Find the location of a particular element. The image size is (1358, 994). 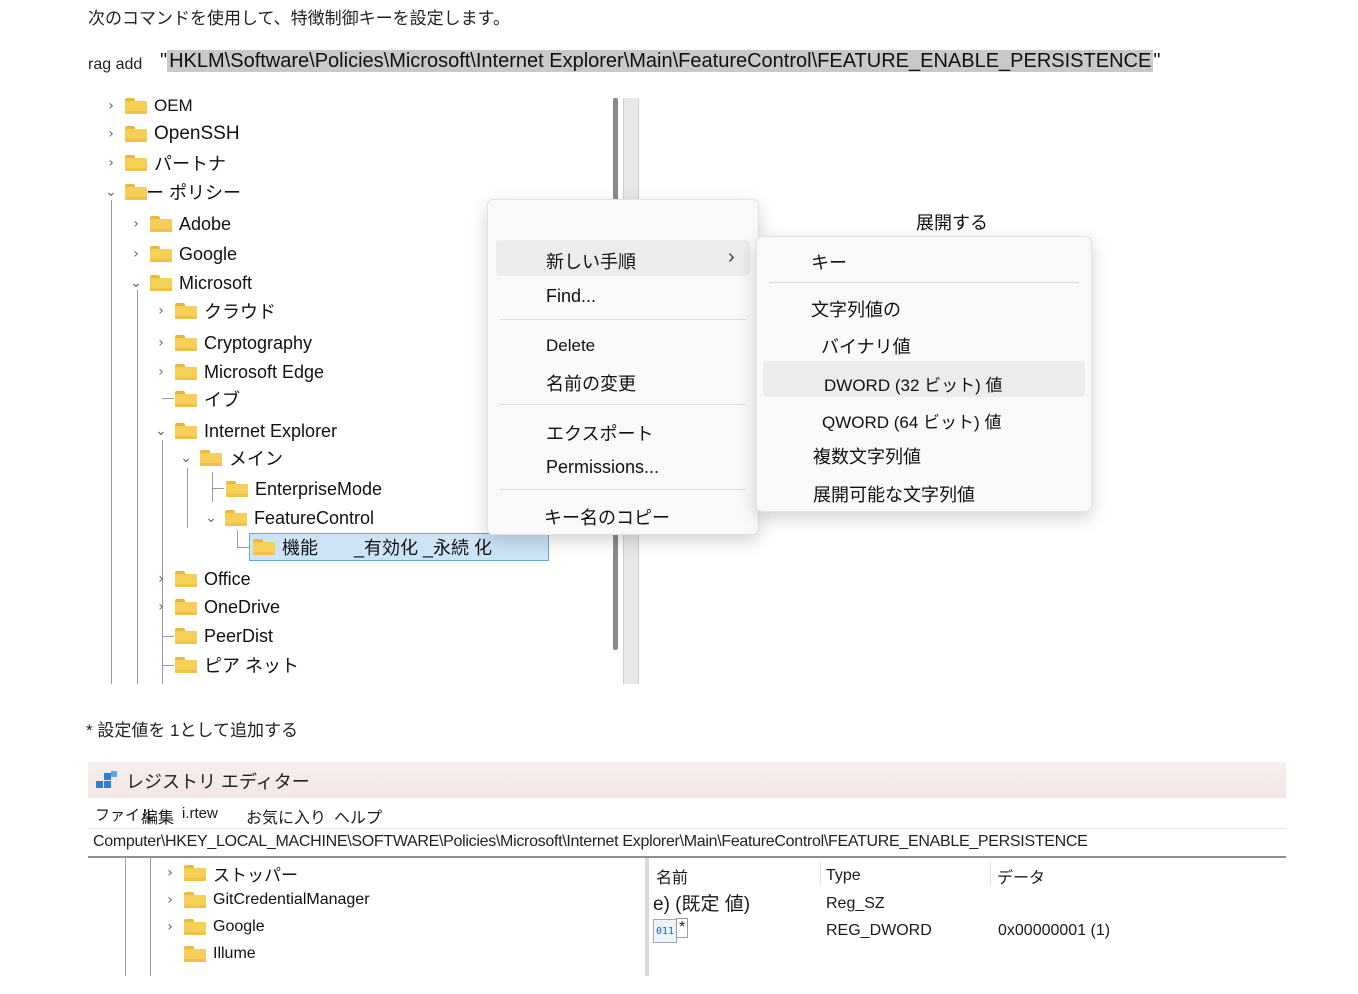

tree-item: › OneDrive is located at coordinates (216, 607).